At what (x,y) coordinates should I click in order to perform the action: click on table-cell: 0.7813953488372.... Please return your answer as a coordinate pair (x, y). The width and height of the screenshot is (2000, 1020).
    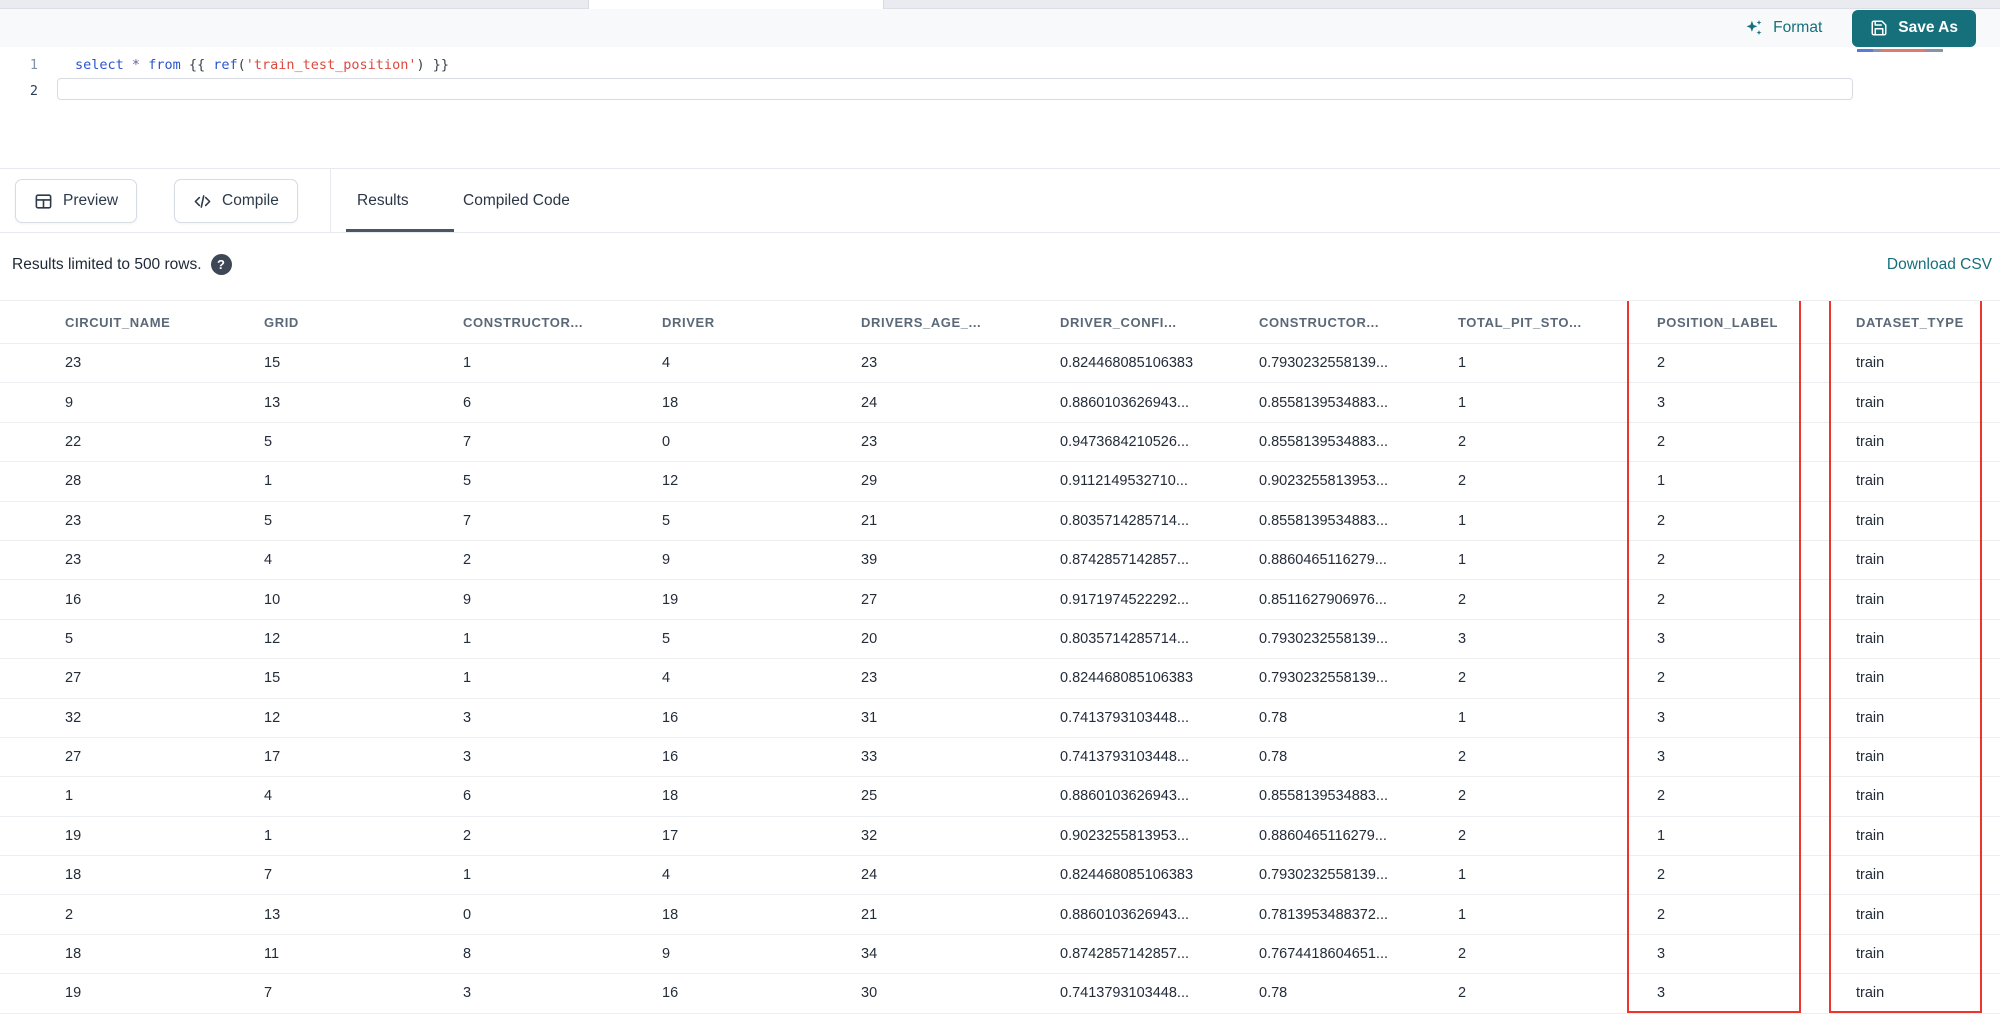
    Looking at the image, I should click on (1324, 914).